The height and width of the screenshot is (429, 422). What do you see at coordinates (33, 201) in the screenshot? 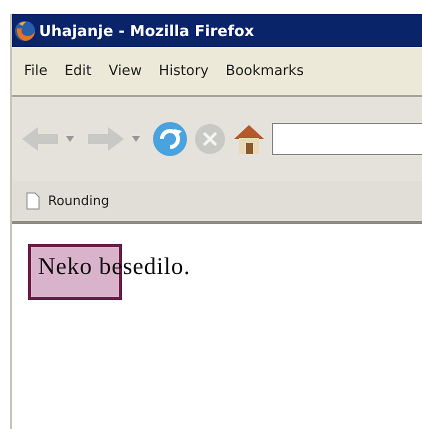
I see `page-icon` at bounding box center [33, 201].